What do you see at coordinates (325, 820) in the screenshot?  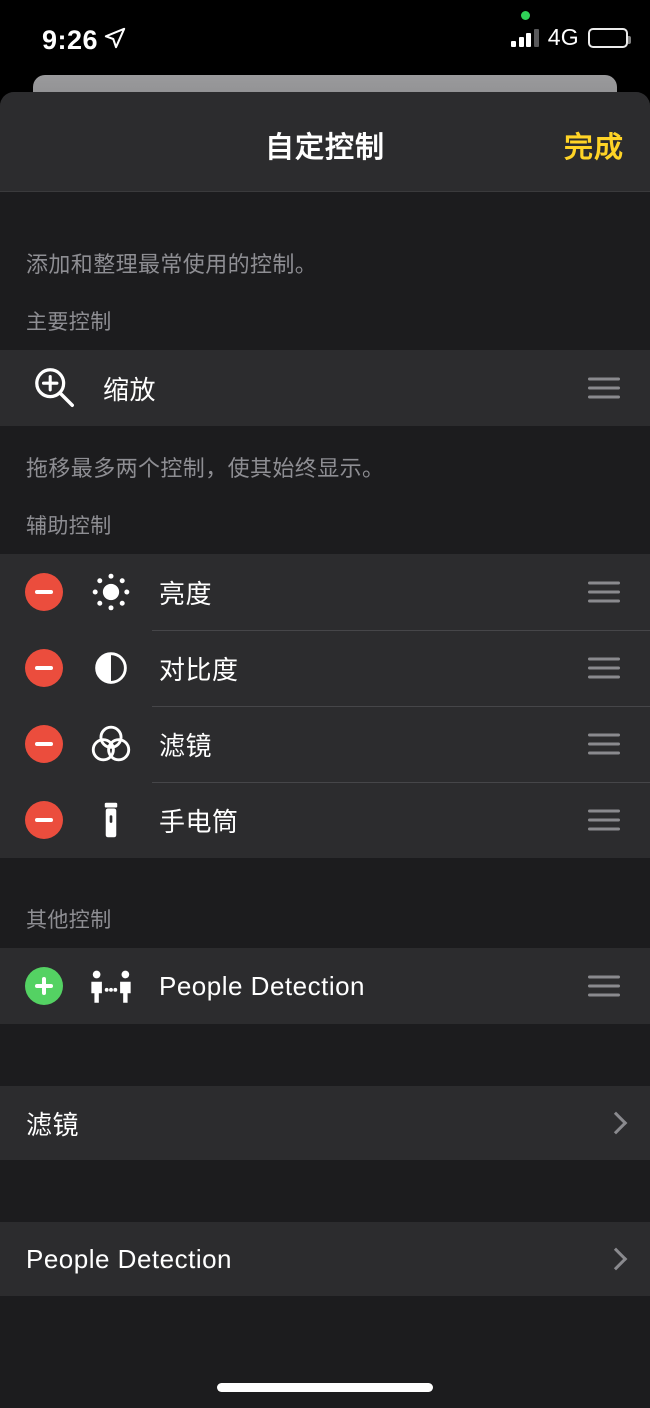 I see `list-item-flashlight: 手电筒` at bounding box center [325, 820].